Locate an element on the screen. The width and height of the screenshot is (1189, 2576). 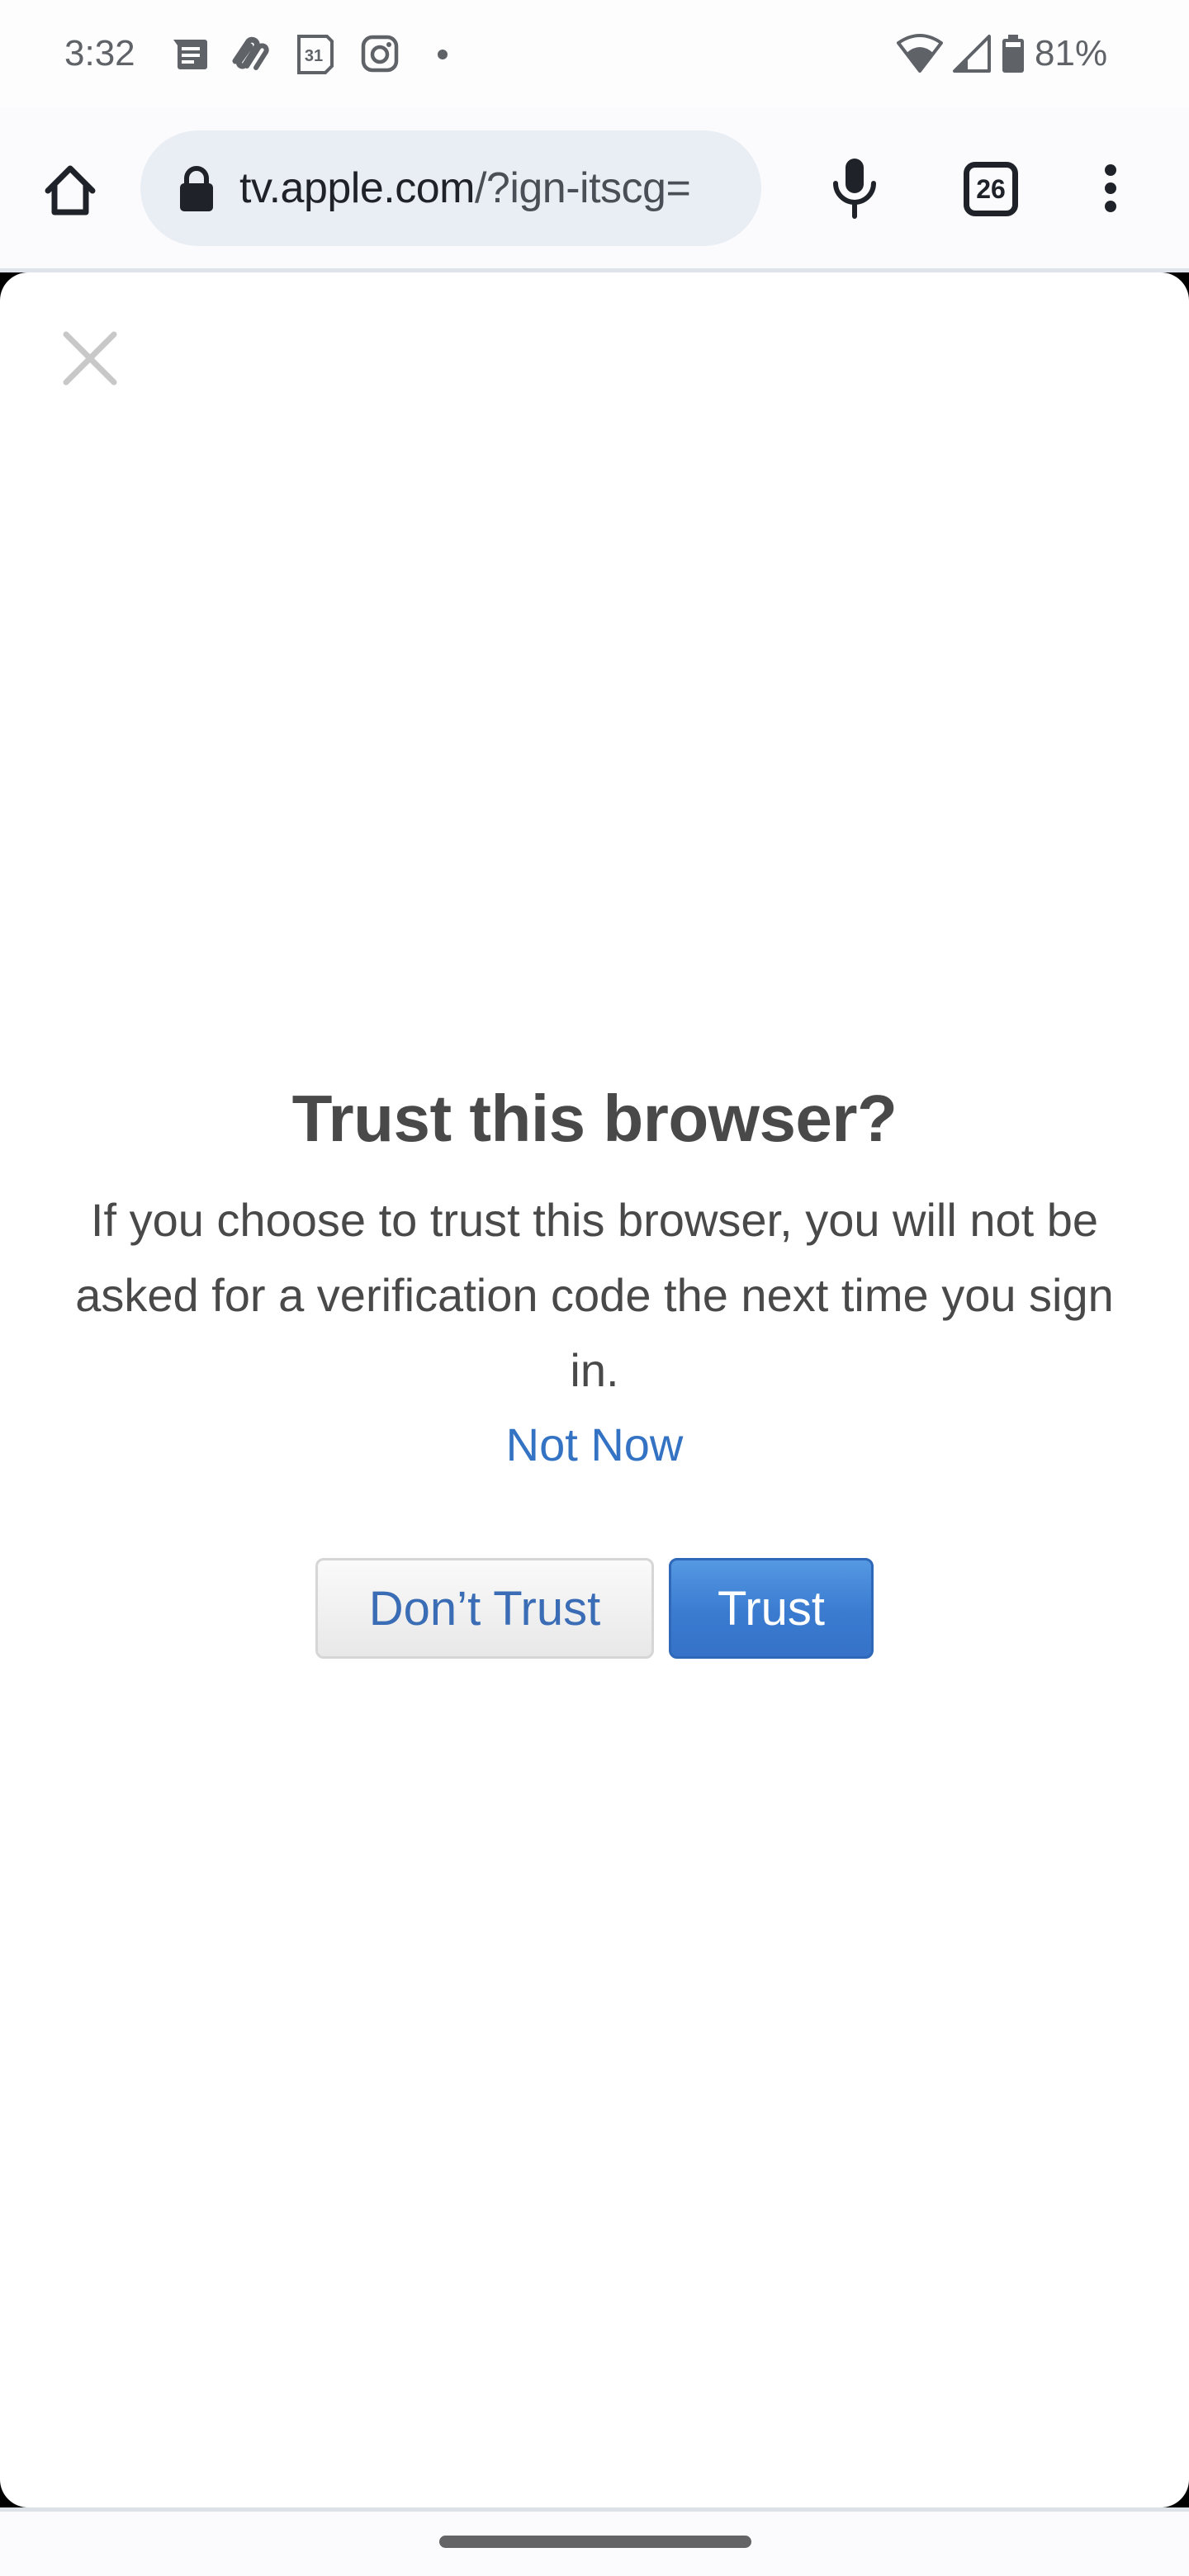
microphone-icon is located at coordinates (854, 189).